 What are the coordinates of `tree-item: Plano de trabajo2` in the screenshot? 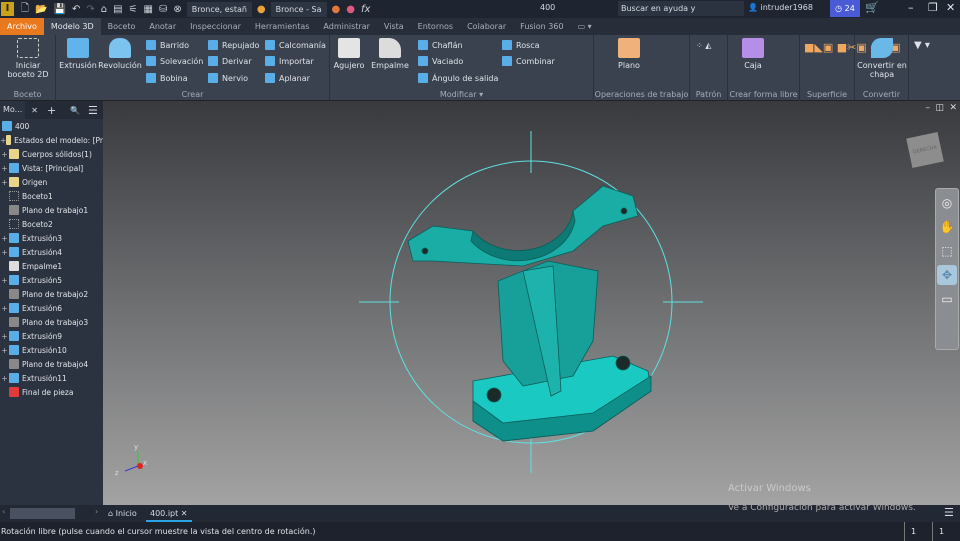 It's located at (51, 294).